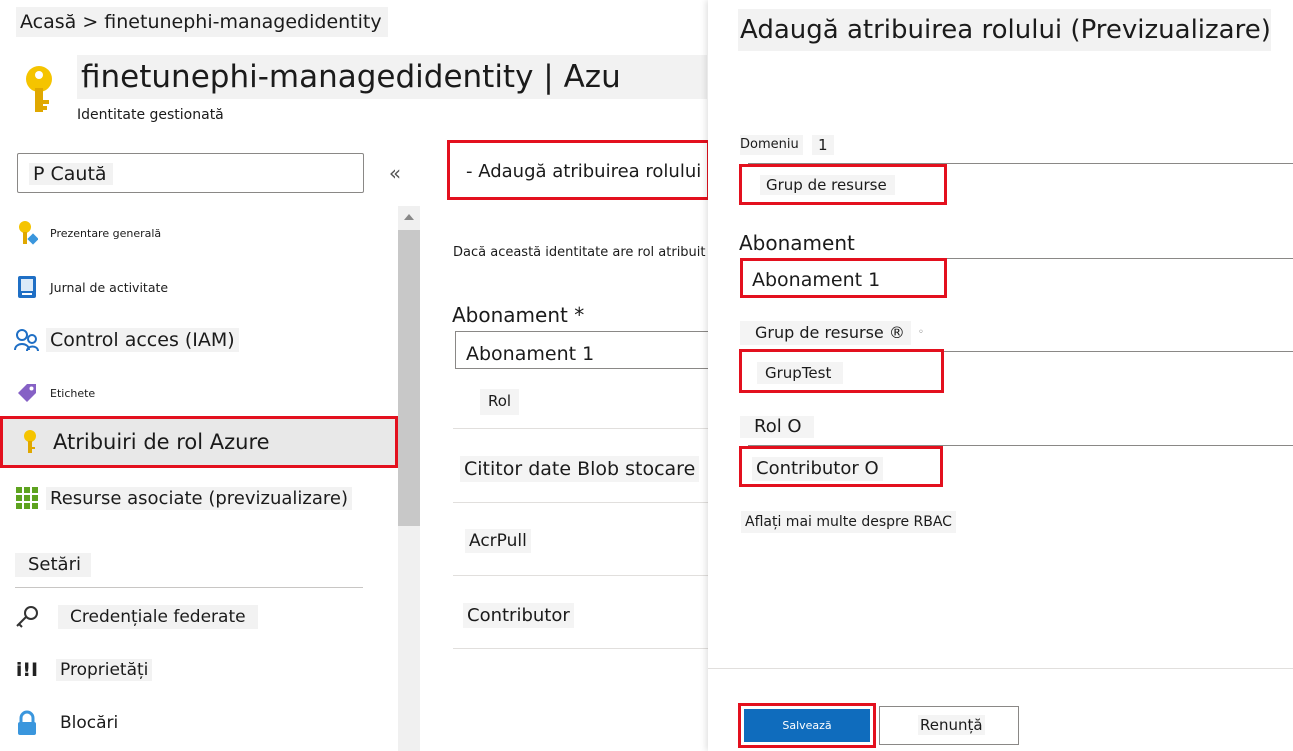 The height and width of the screenshot is (751, 1293). I want to click on table-row: Contributor, so click(518, 615).